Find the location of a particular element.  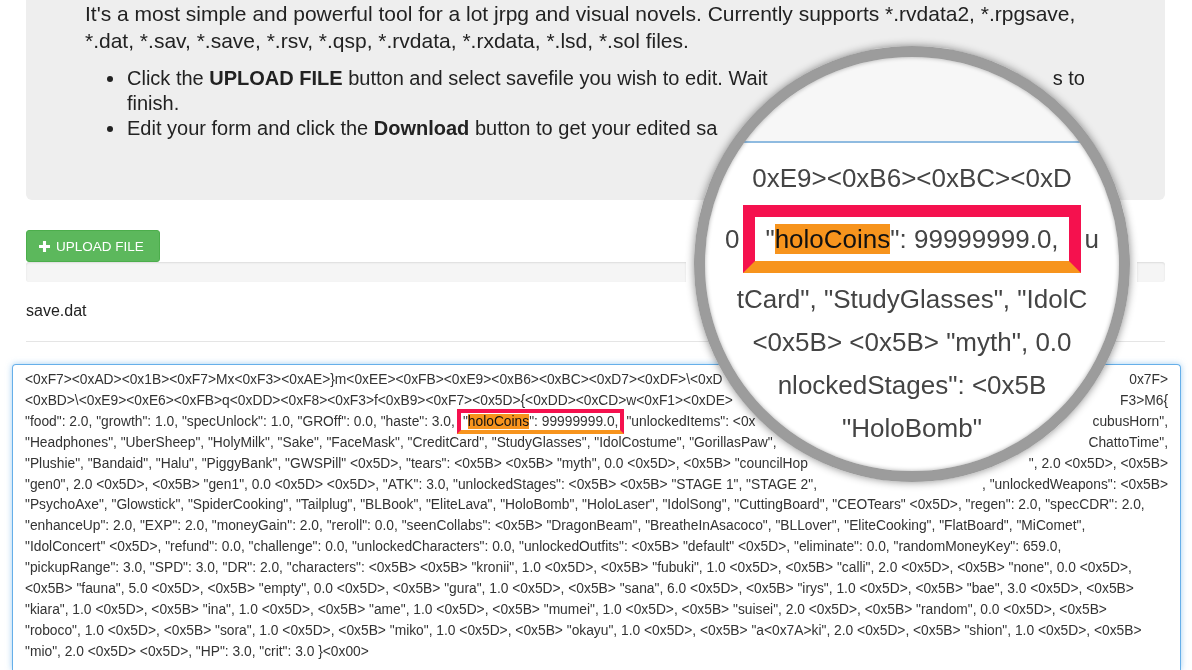

instruction-text: finish. is located at coordinates (154, 103).